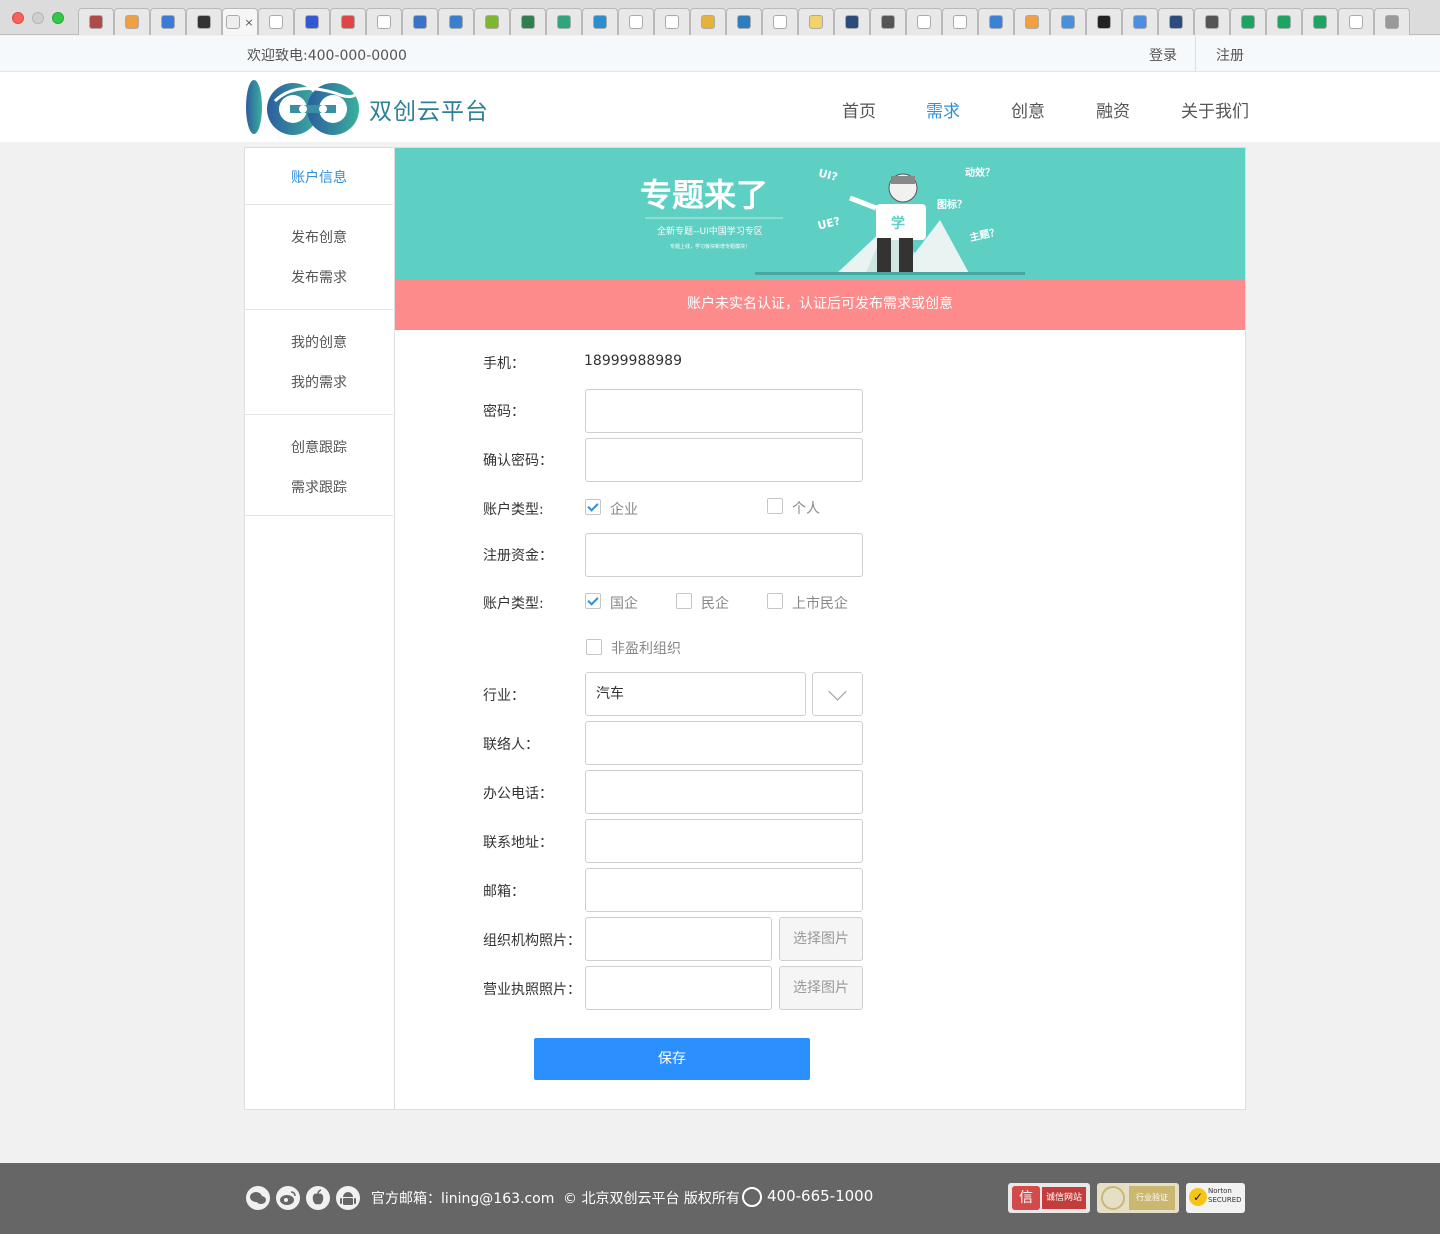 This screenshot has height=1234, width=1440. What do you see at coordinates (775, 601) in the screenshot?
I see `listed-private-checkbox` at bounding box center [775, 601].